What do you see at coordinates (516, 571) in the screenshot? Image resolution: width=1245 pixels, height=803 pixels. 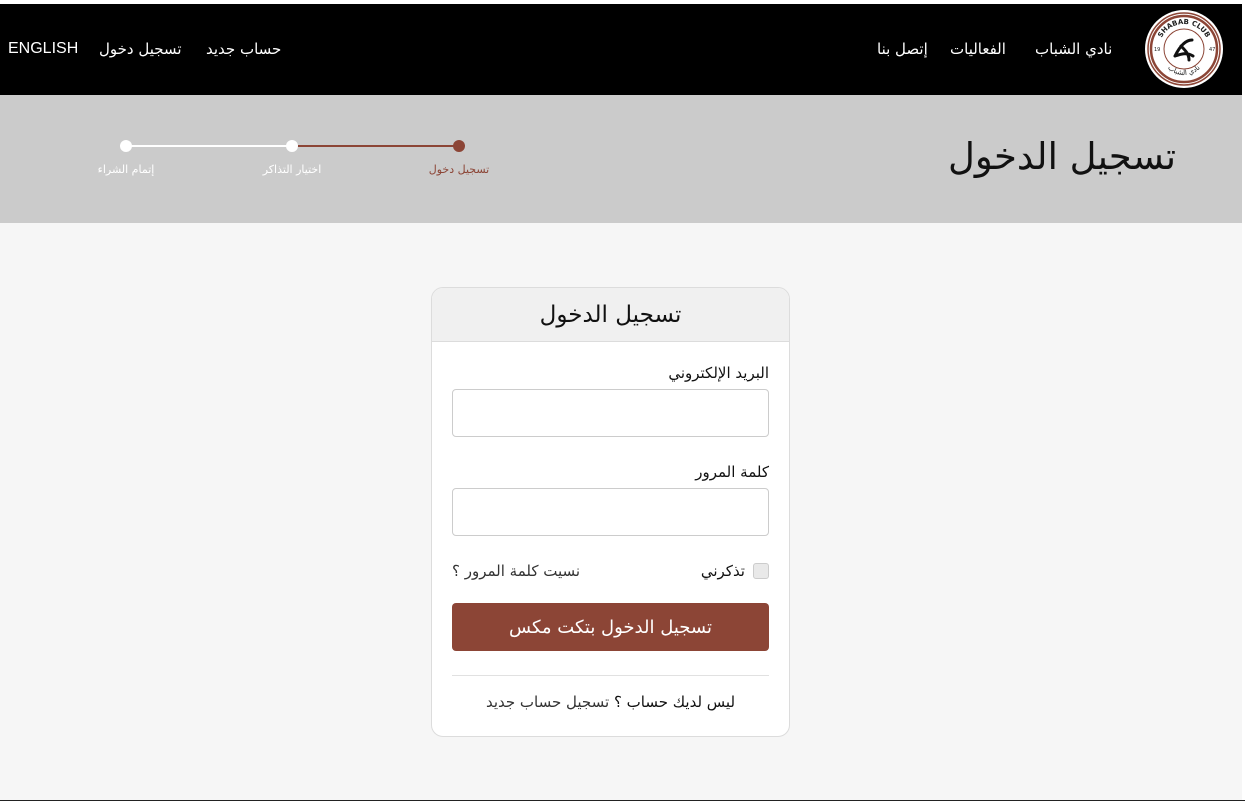 I see `forgot-password-link: نسيت كلمة المرور ؟` at bounding box center [516, 571].